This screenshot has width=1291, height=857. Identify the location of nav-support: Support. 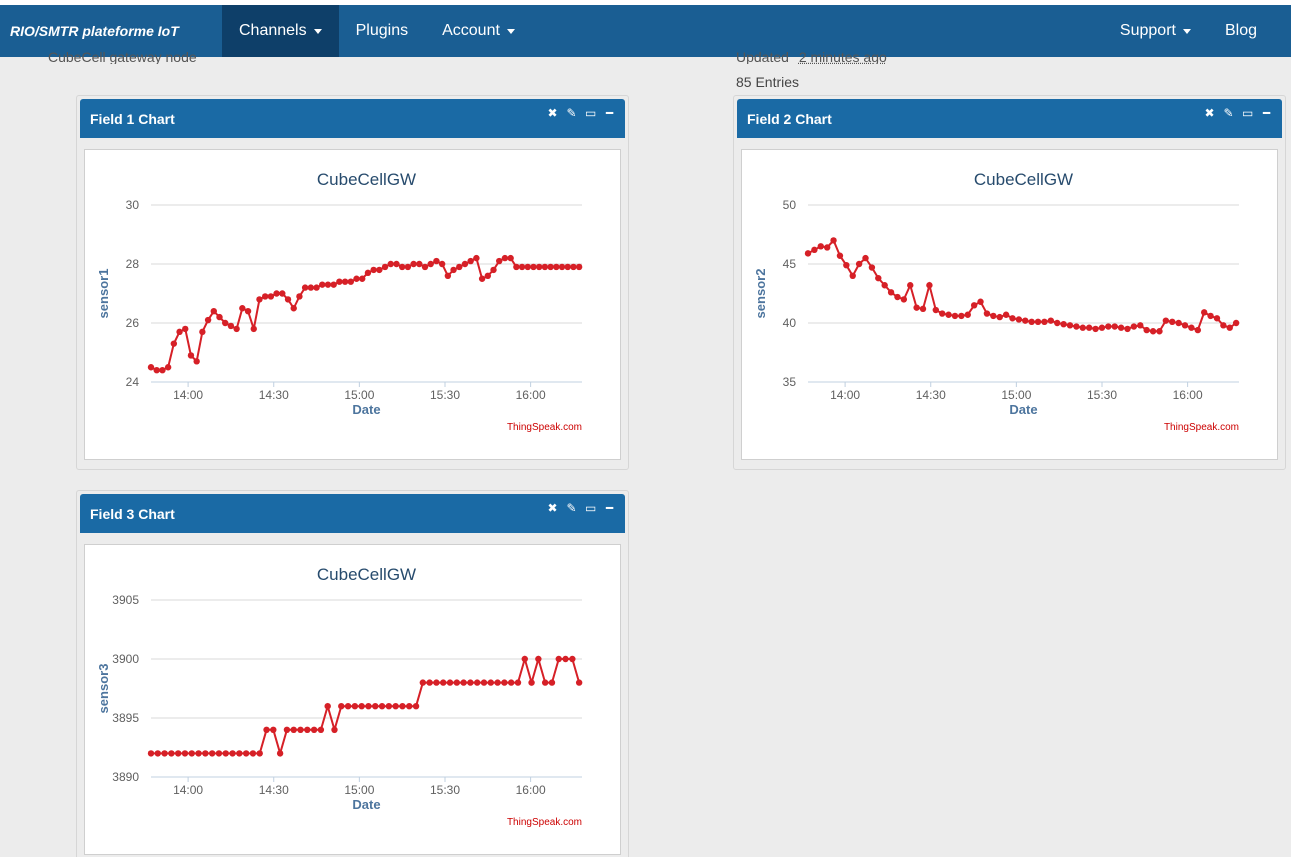
(1155, 31).